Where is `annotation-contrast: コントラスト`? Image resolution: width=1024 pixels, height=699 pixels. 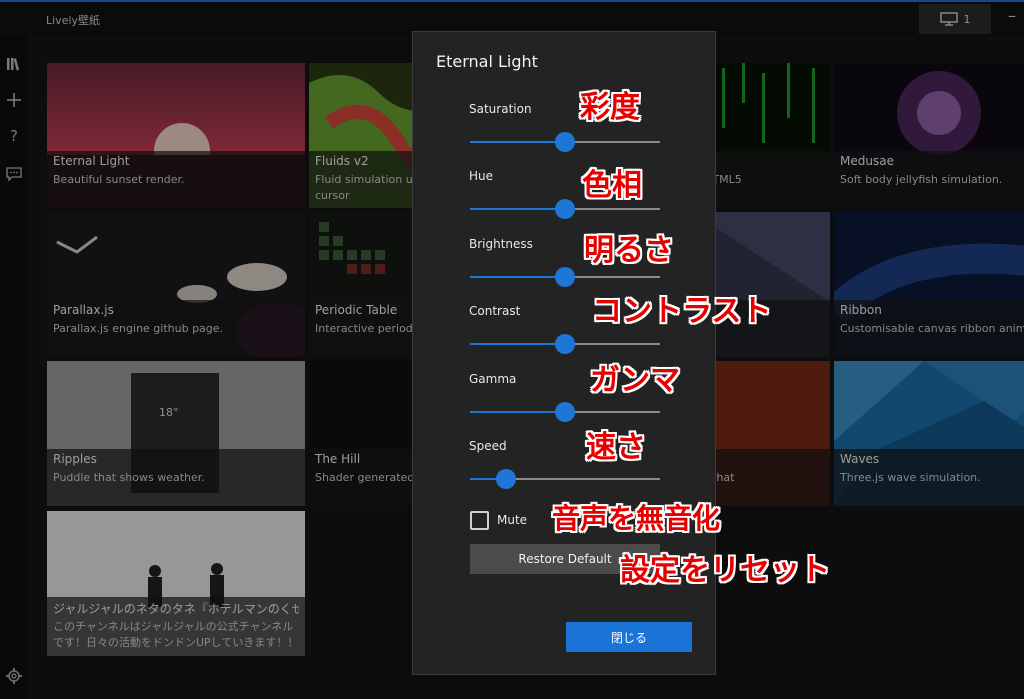 annotation-contrast: コントラスト is located at coordinates (682, 311).